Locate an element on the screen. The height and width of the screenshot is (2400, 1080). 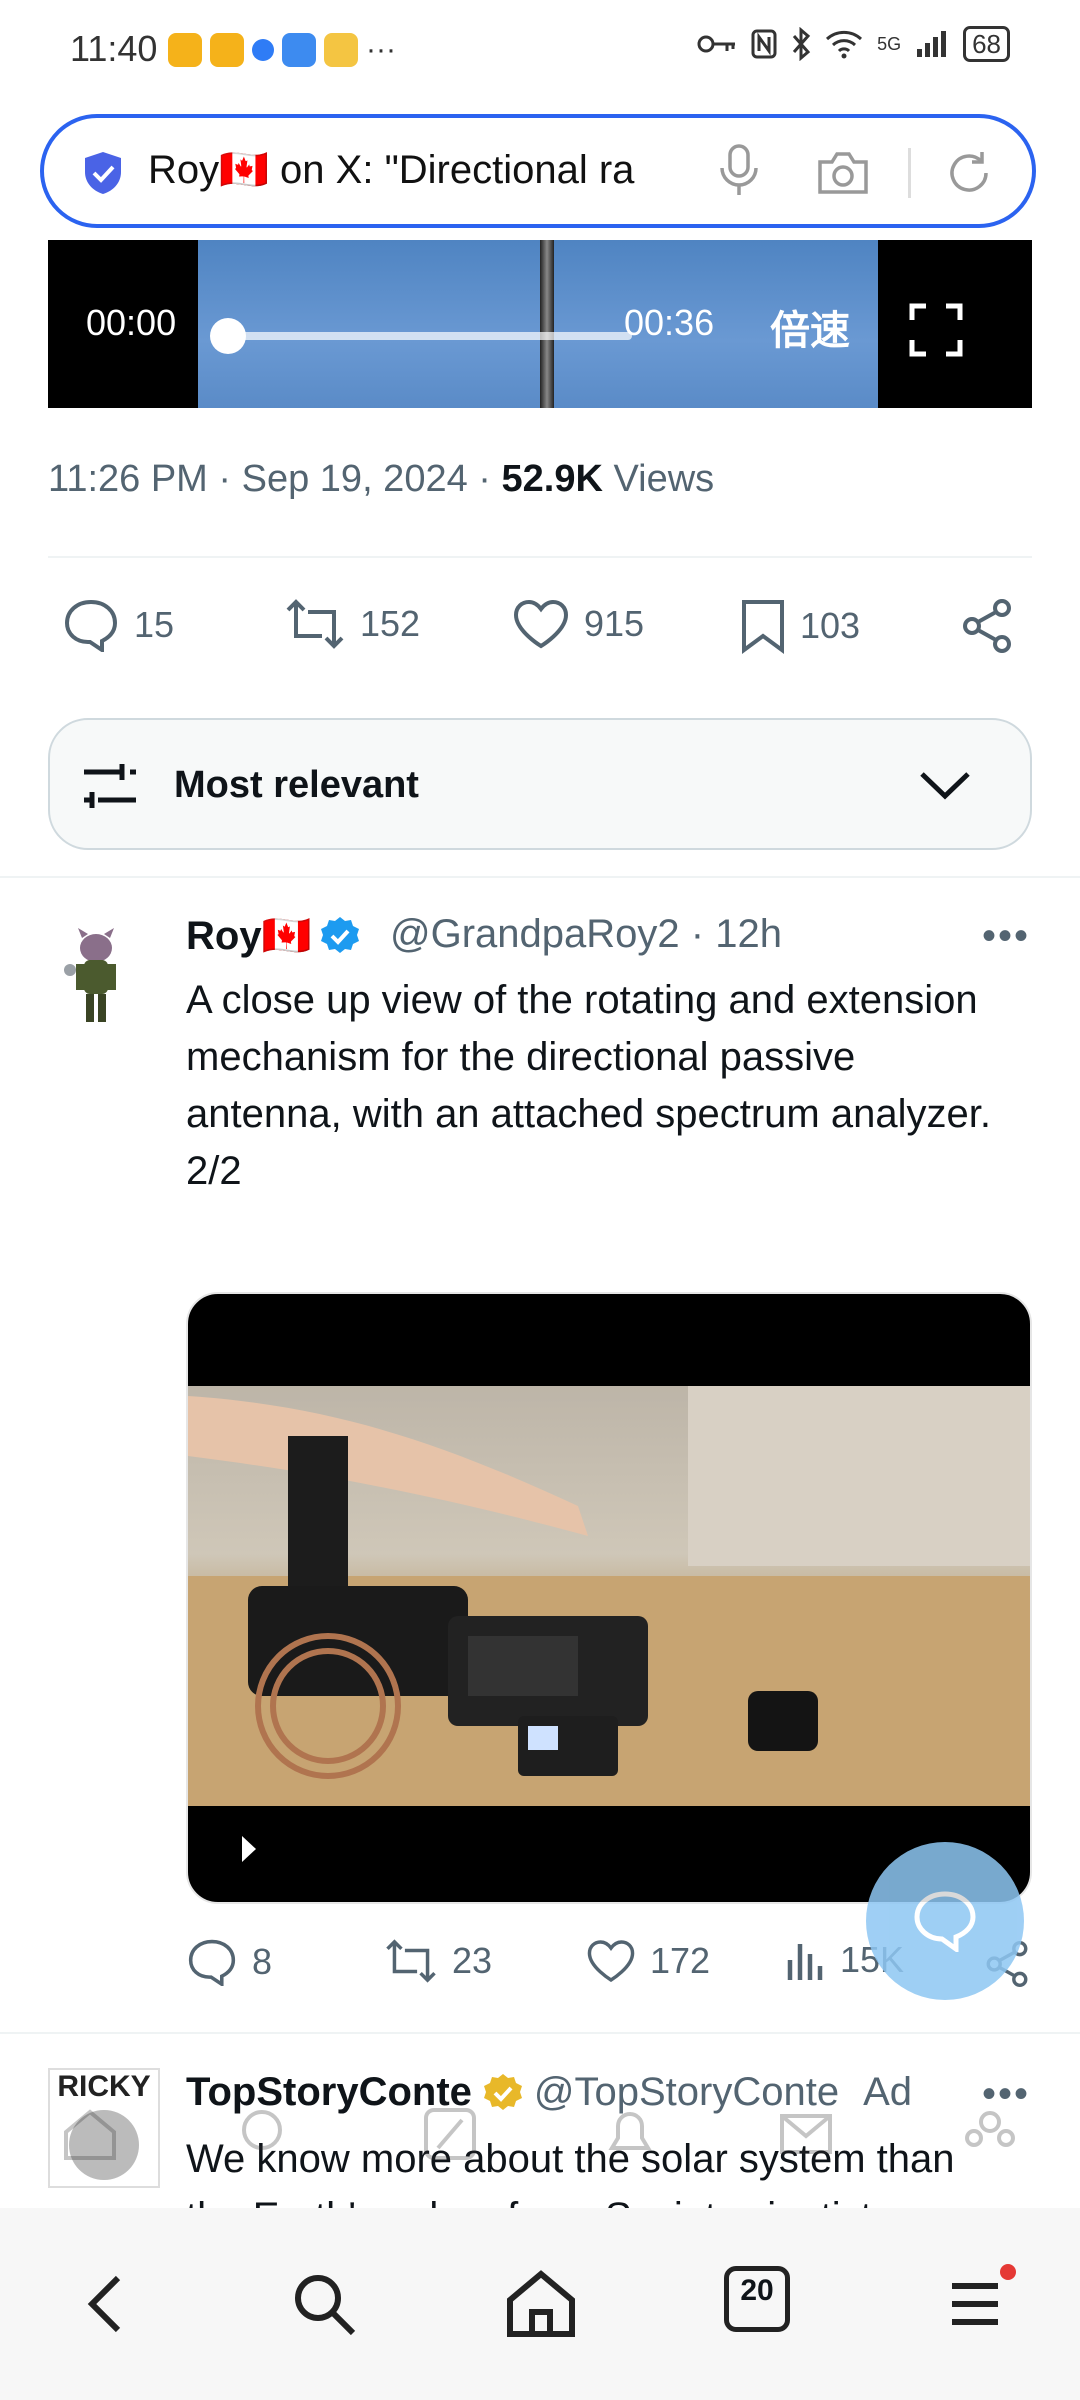
playback-speed-button: 倍速 is located at coordinates (810, 327).